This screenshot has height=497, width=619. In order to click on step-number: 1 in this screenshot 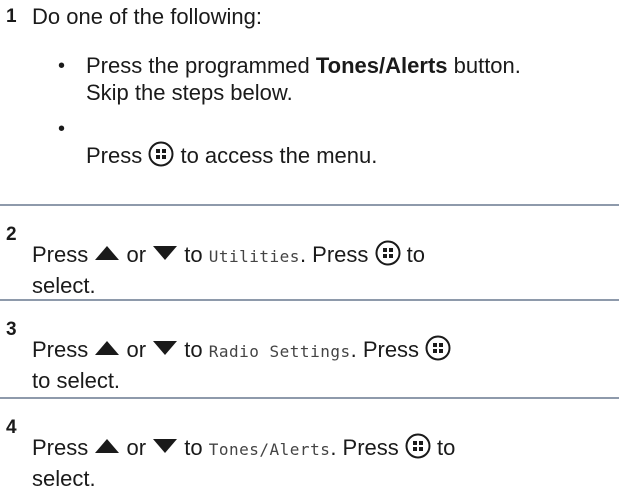, I will do `click(11, 16)`.